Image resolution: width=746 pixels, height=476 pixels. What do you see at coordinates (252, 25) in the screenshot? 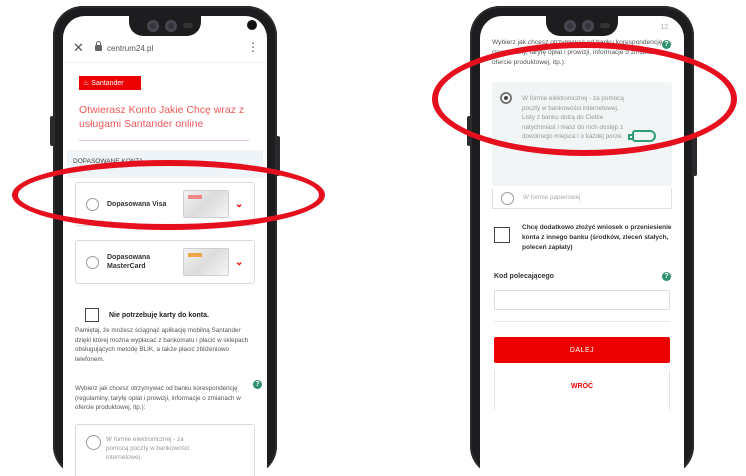
I see `front-camera-icon` at bounding box center [252, 25].